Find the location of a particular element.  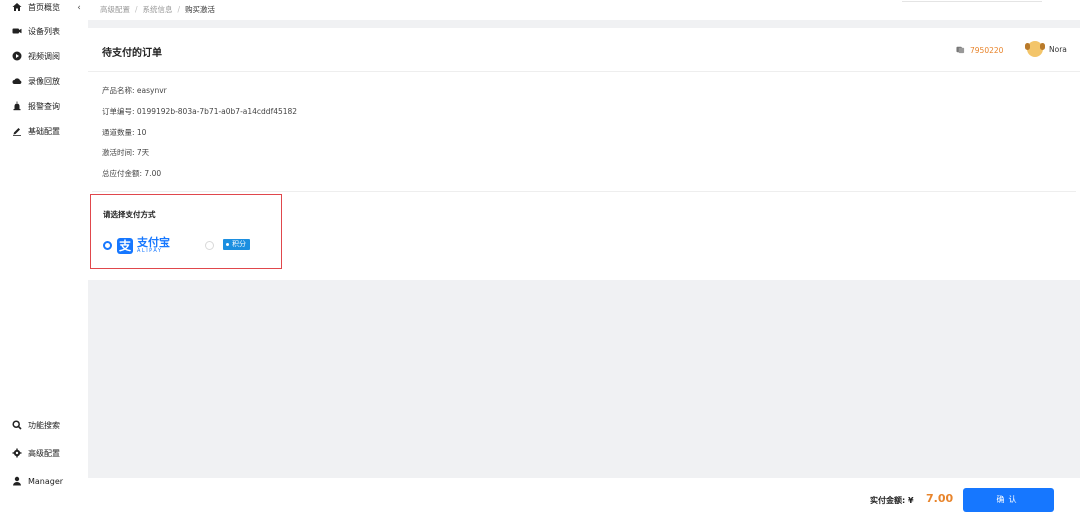

home-icon is located at coordinates (17, 7).